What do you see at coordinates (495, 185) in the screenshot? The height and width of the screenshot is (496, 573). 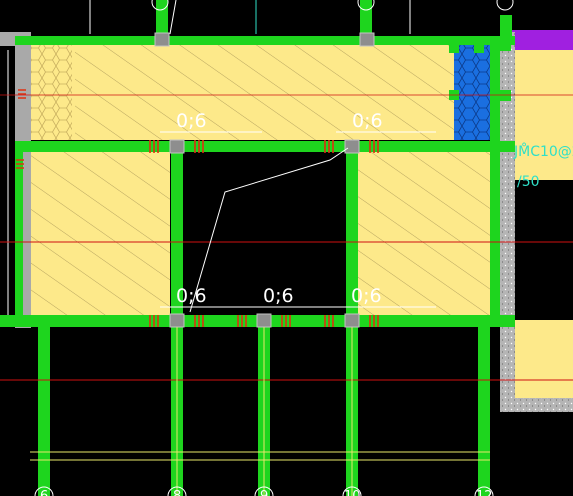 I see `beam-right-vertical` at bounding box center [495, 185].